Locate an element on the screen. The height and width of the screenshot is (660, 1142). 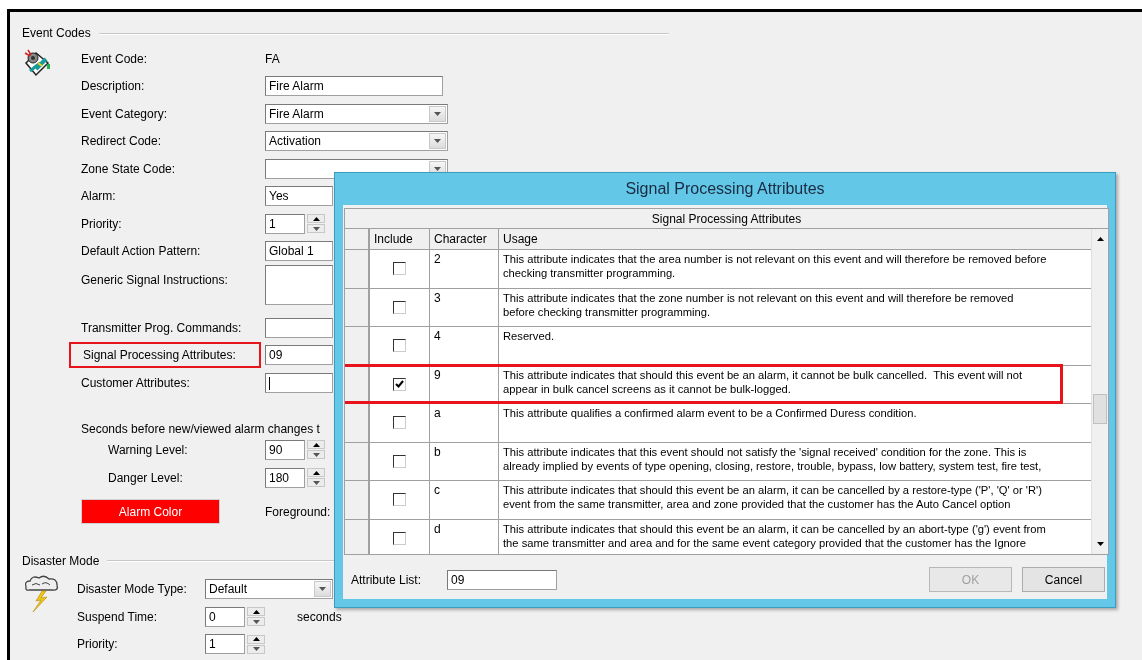
dialog-title: Signal Processing Attributes is located at coordinates (725, 189).